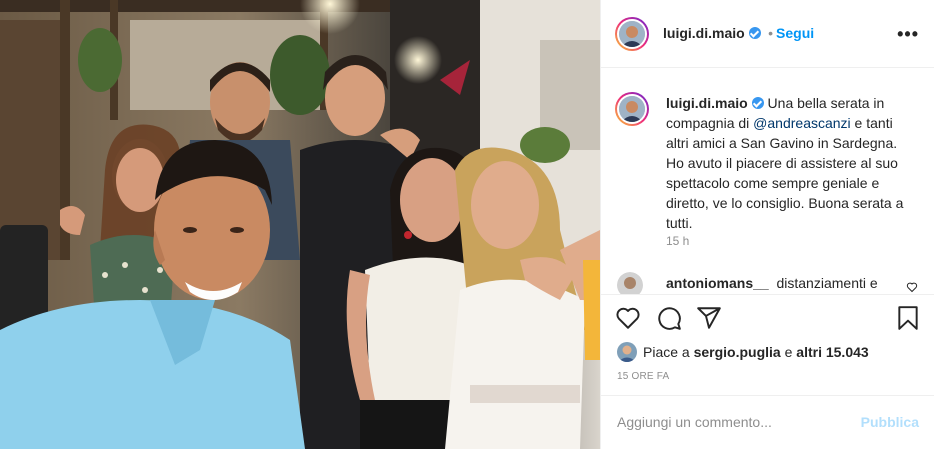 This screenshot has width=934, height=449. I want to click on post-header: luigi.di.maio • Segui •••, so click(767, 34).